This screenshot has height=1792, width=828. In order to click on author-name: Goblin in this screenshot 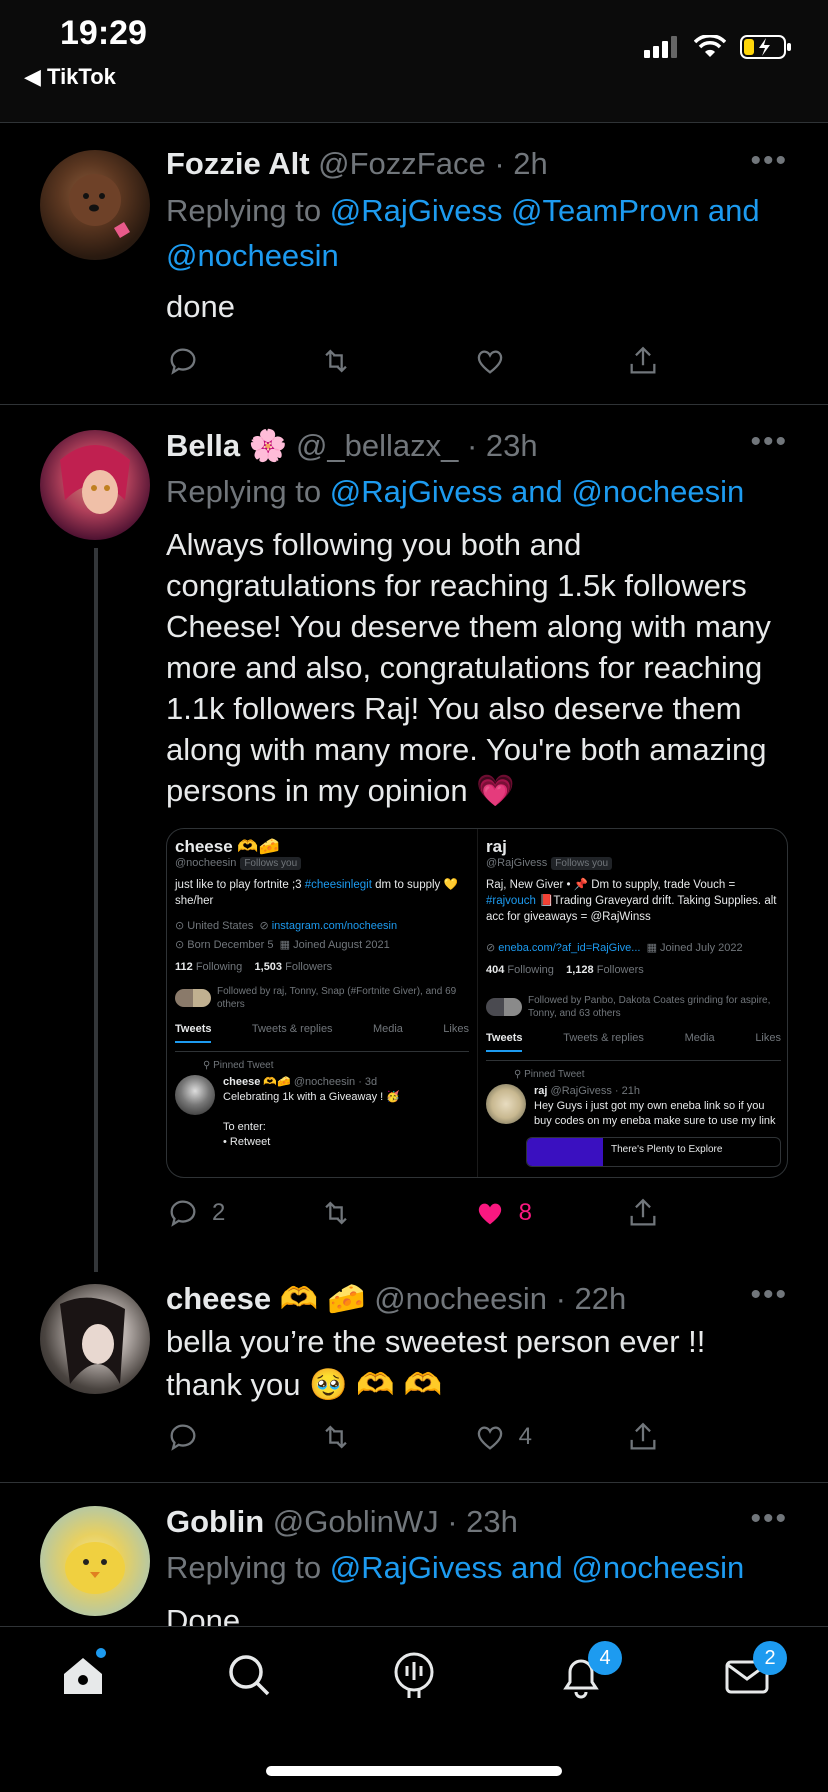, I will do `click(215, 1521)`.